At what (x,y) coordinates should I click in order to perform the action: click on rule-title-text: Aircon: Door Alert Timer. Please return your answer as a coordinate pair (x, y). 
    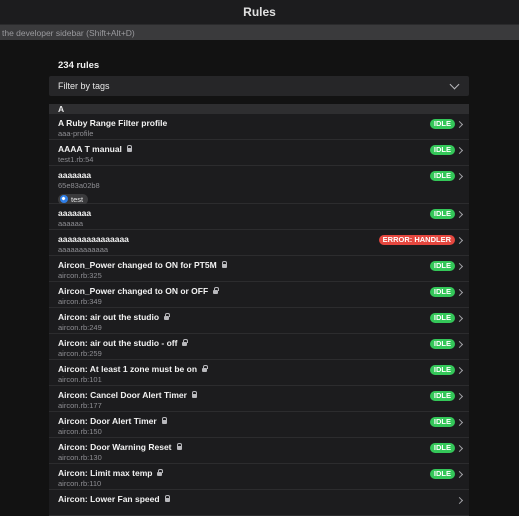
    Looking at the image, I should click on (107, 420).